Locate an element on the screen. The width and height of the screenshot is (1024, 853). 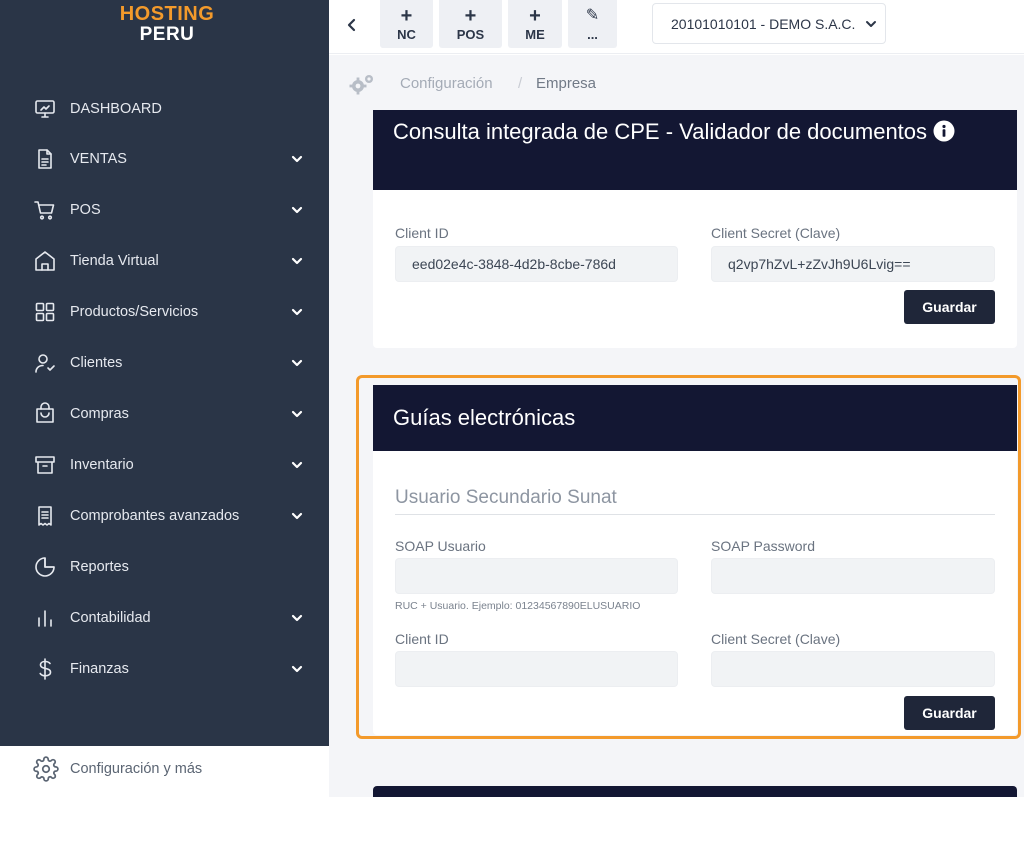
sidebar-item-label: Tienda Virtual is located at coordinates (114, 261).